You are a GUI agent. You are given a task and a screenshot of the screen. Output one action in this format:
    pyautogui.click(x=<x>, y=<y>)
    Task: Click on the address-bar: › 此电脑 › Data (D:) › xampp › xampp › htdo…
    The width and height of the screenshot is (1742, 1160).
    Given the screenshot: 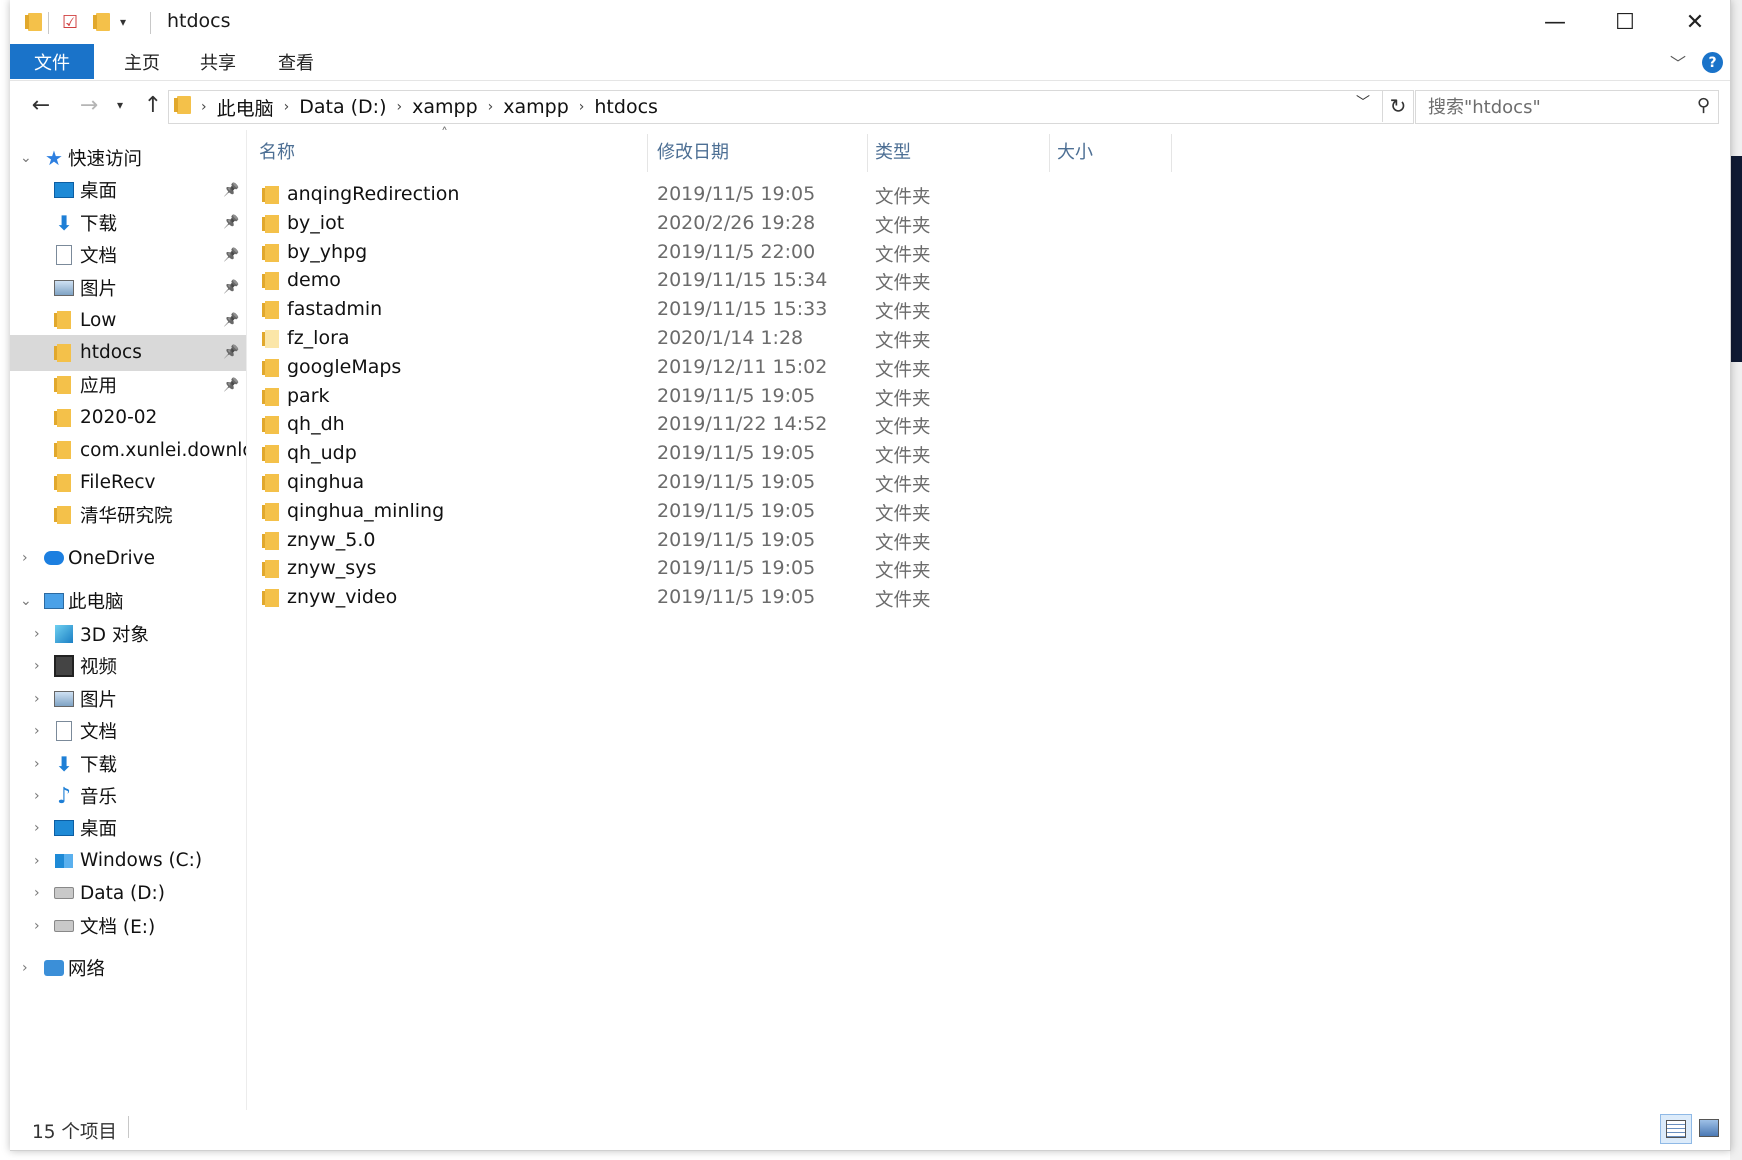 What is the action you would take?
    pyautogui.click(x=791, y=107)
    